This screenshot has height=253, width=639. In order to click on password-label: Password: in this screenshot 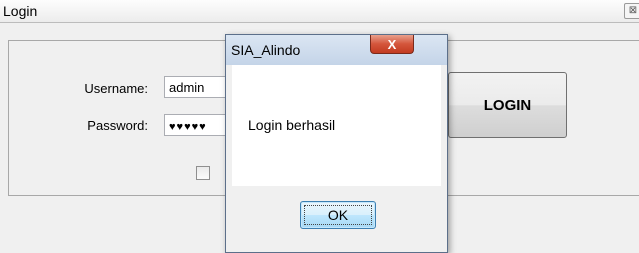, I will do `click(117, 125)`.